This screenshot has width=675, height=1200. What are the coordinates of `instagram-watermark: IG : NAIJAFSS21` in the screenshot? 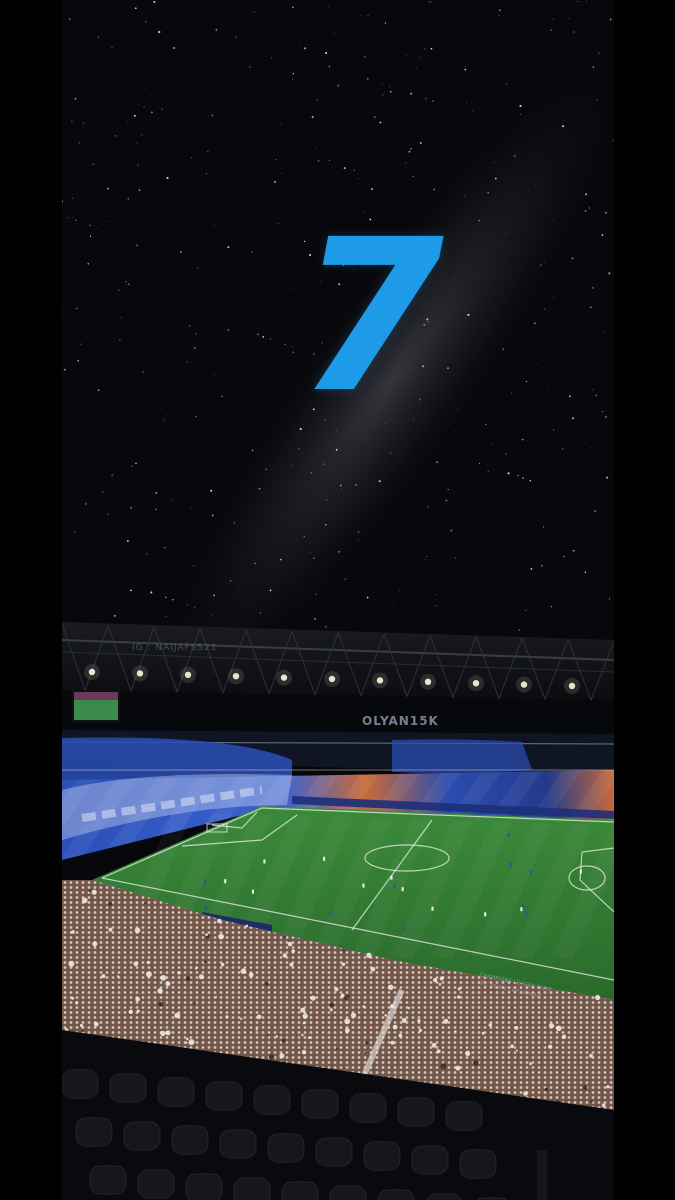 It's located at (175, 648).